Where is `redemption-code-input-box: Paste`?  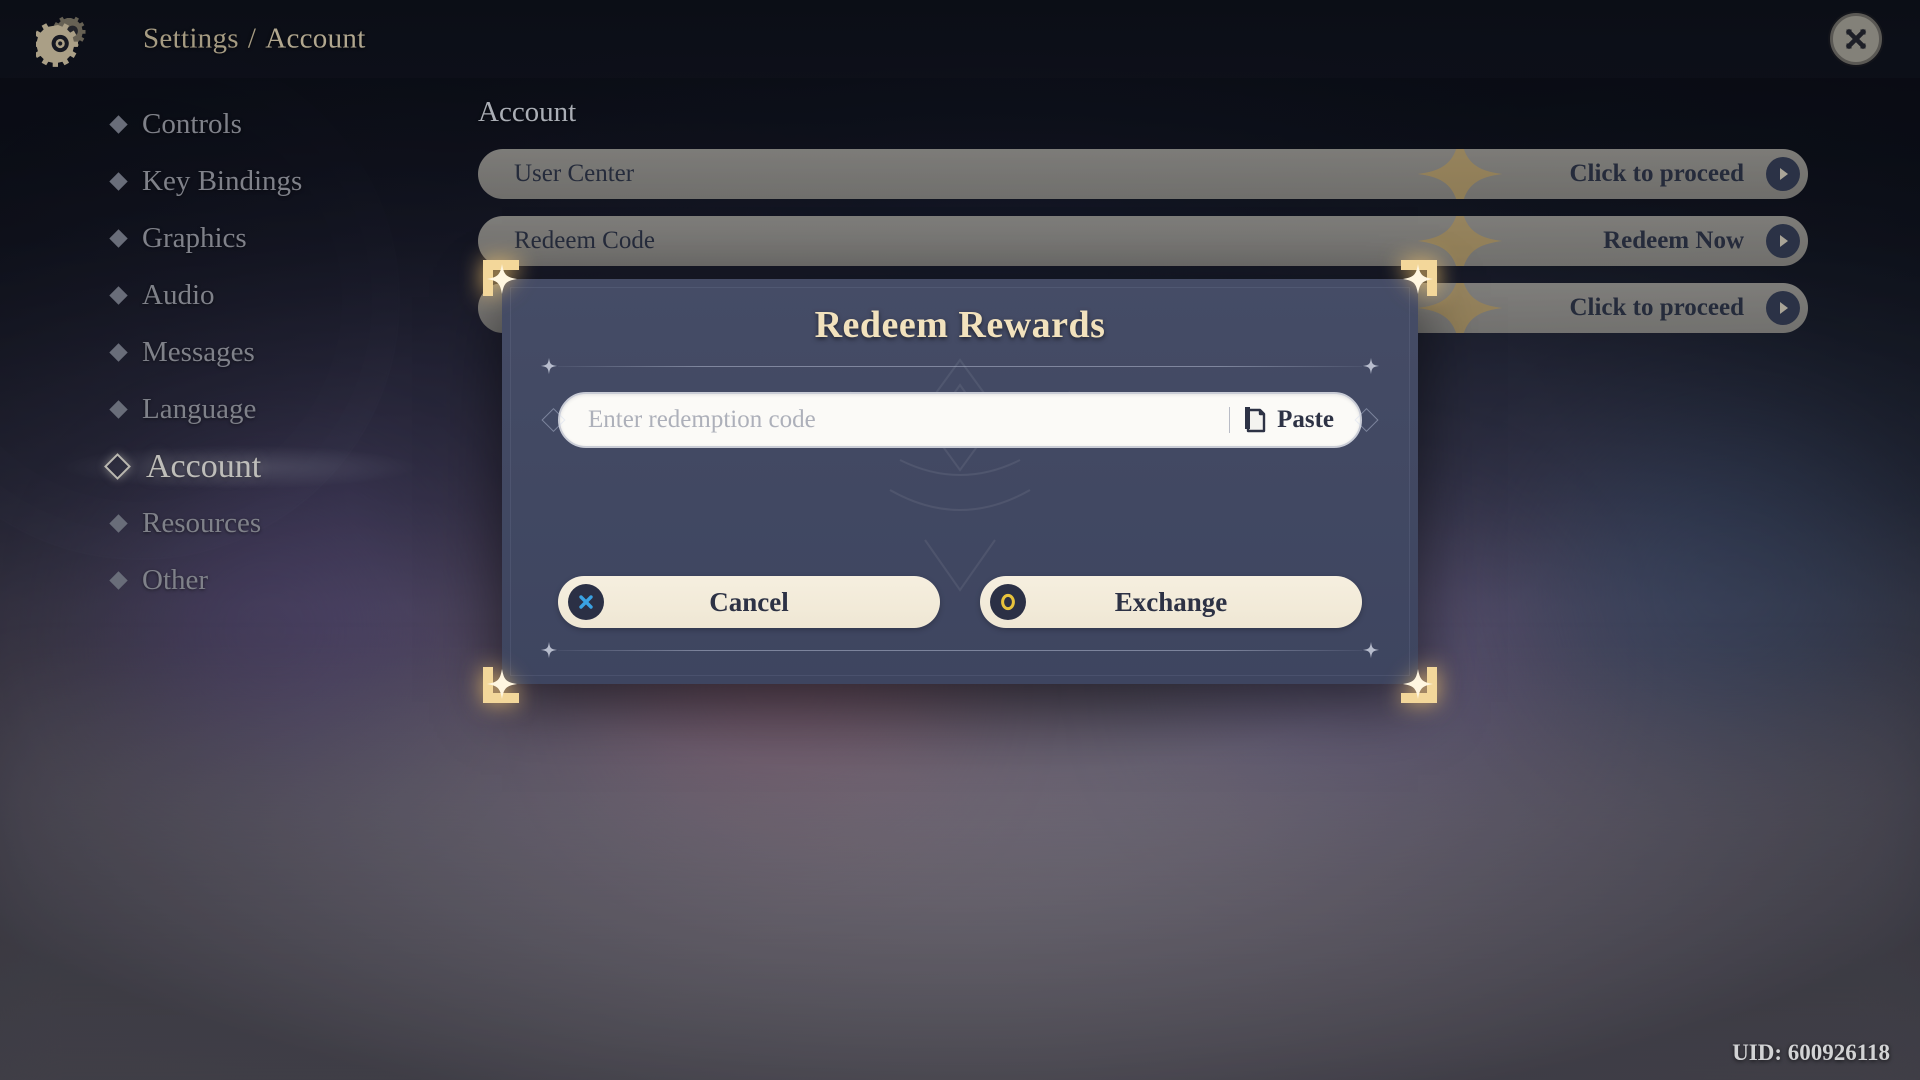
redemption-code-input-box: Paste is located at coordinates (960, 420).